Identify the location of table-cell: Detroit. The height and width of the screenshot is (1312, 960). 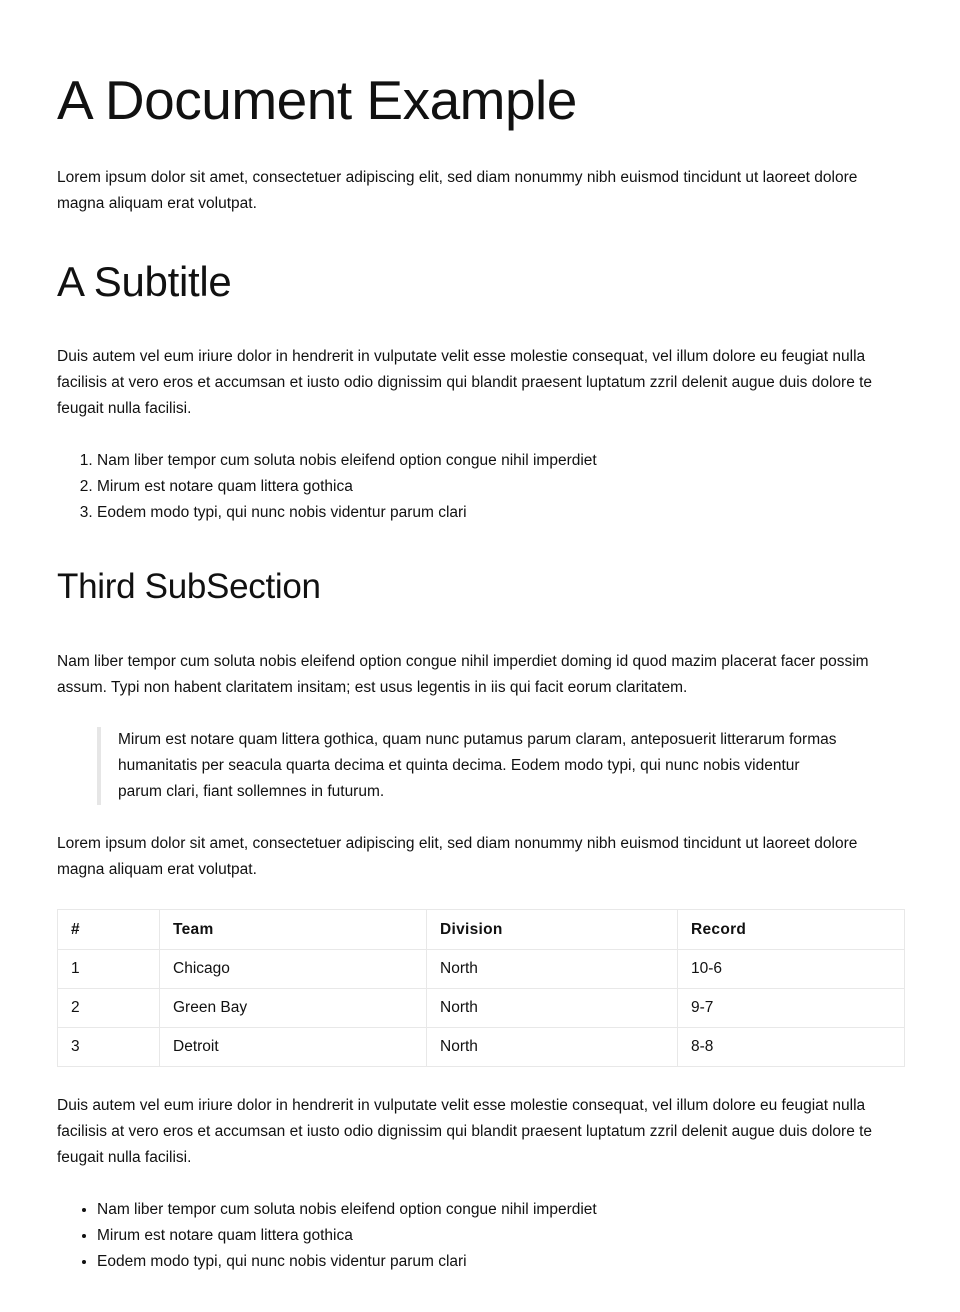
(293, 1047).